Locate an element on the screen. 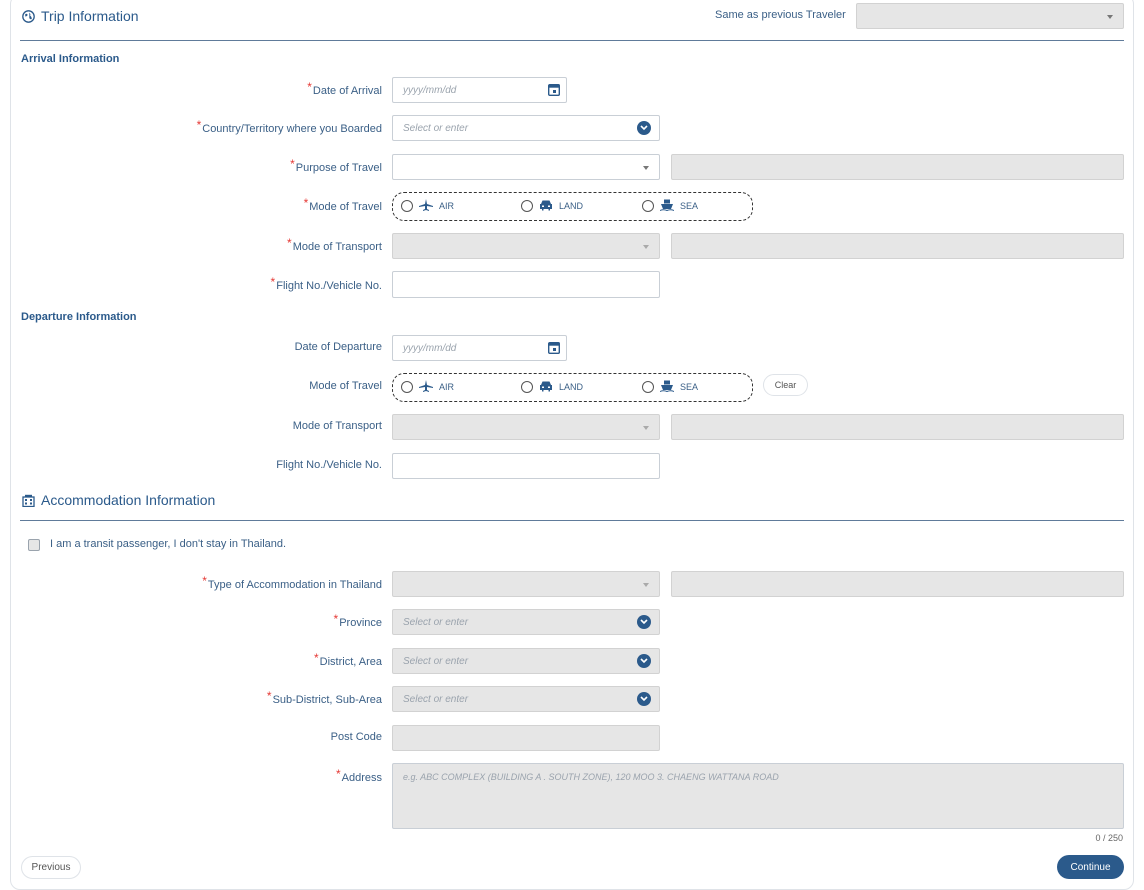  date-of-departure-label: Date of Departure is located at coordinates (338, 347).